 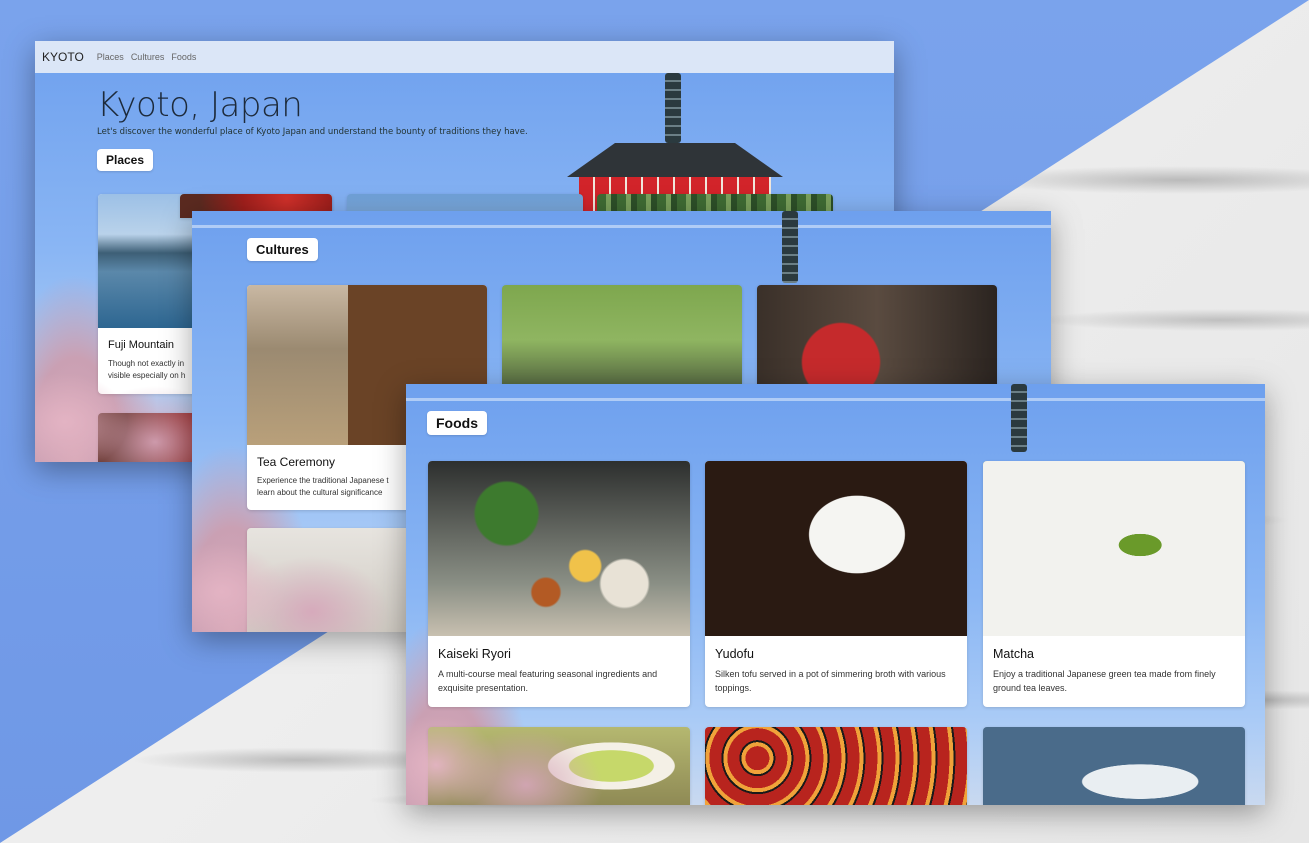 I want to click on places-heading: Places, so click(x=125, y=160).